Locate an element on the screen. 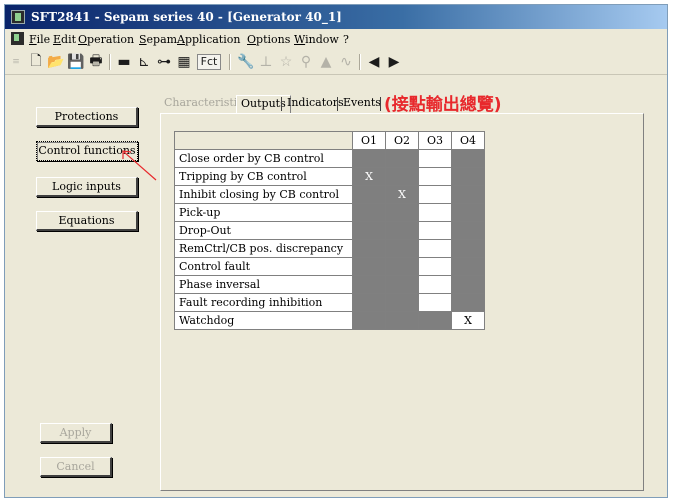 This screenshot has height=501, width=674. arrow-left-icon: ◀ is located at coordinates (374, 62).